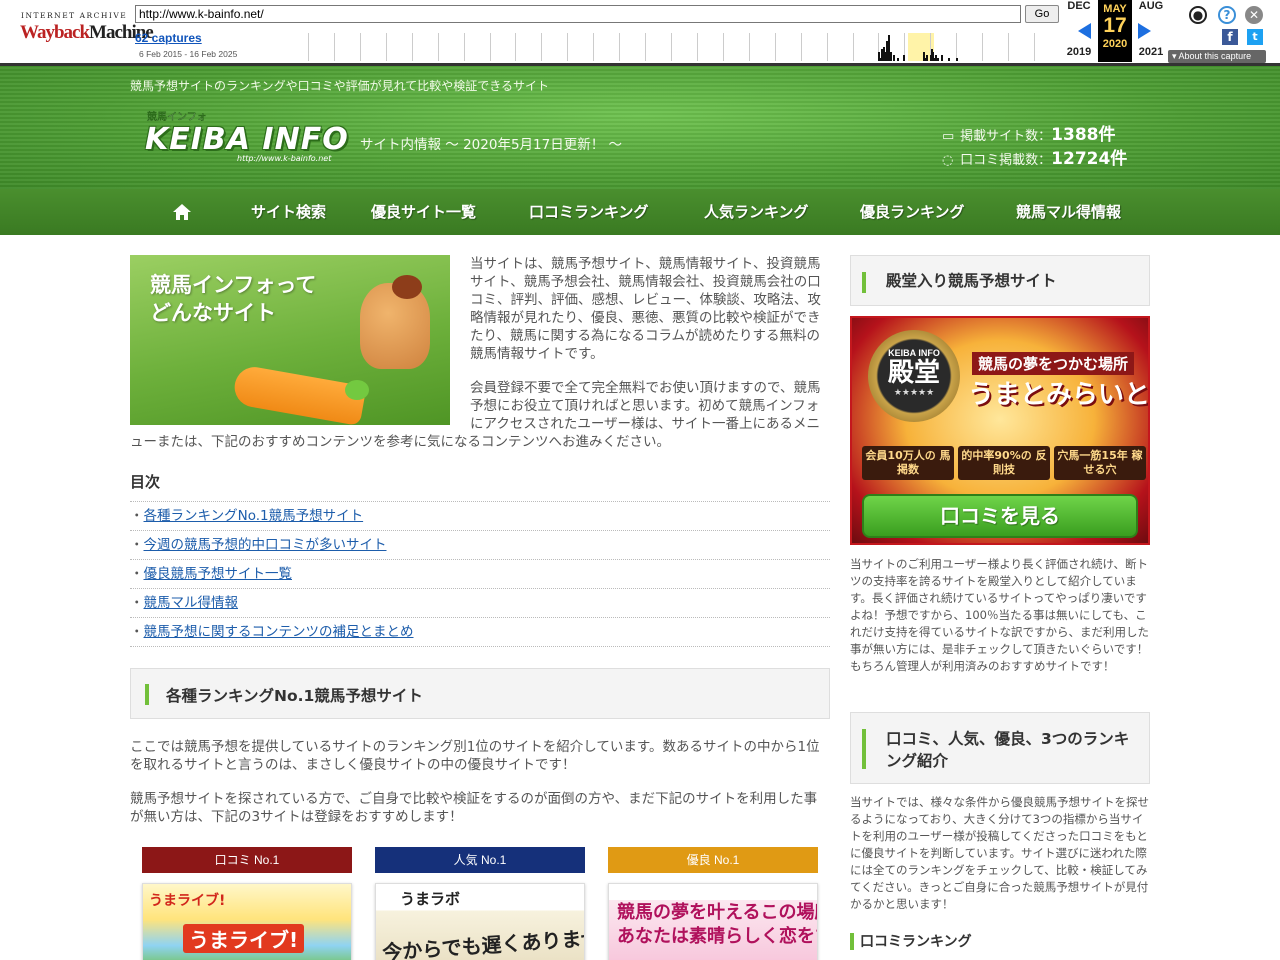 The image size is (1280, 960). Describe the element at coordinates (1198, 15) in the screenshot. I see `user-icon: ●` at that location.